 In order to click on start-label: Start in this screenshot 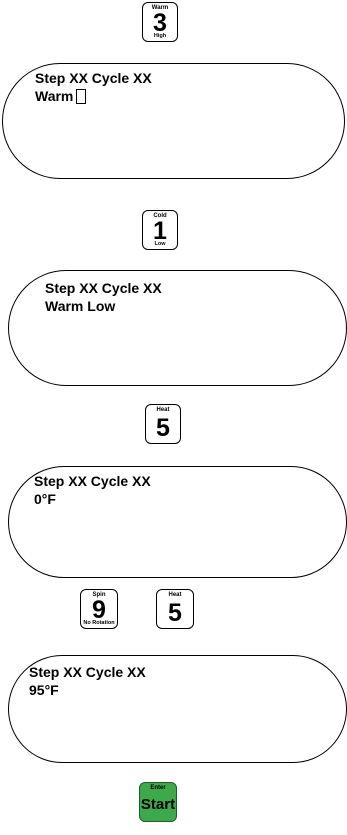, I will do `click(158, 804)`.